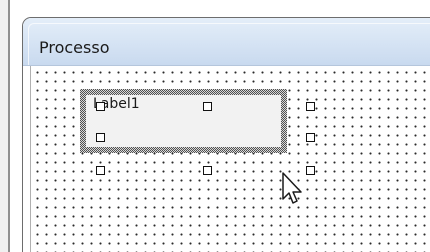 The height and width of the screenshot is (252, 430). What do you see at coordinates (100, 137) in the screenshot?
I see `resize-handle-middle-left` at bounding box center [100, 137].